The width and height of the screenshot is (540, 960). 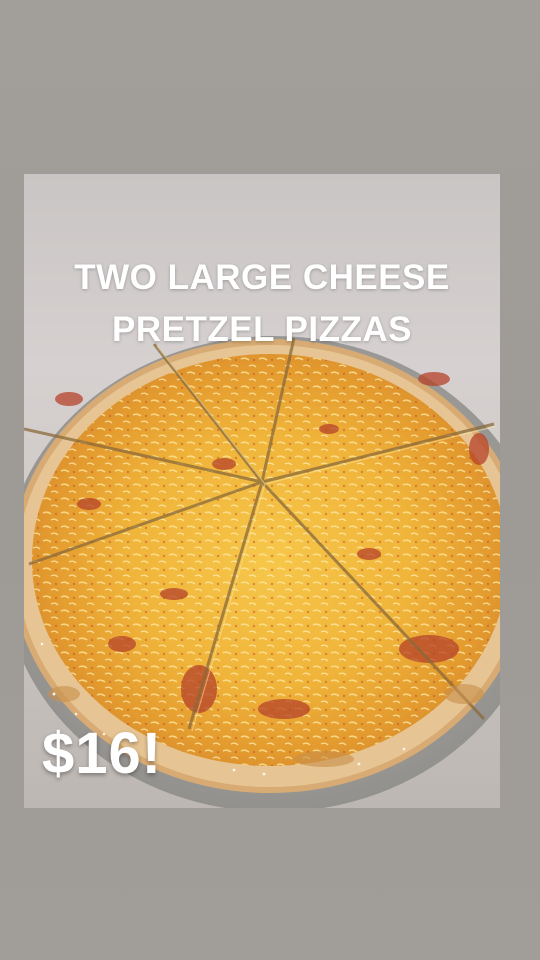 What do you see at coordinates (262, 277) in the screenshot?
I see `headline-line-1: TWO LARGE CHEESE` at bounding box center [262, 277].